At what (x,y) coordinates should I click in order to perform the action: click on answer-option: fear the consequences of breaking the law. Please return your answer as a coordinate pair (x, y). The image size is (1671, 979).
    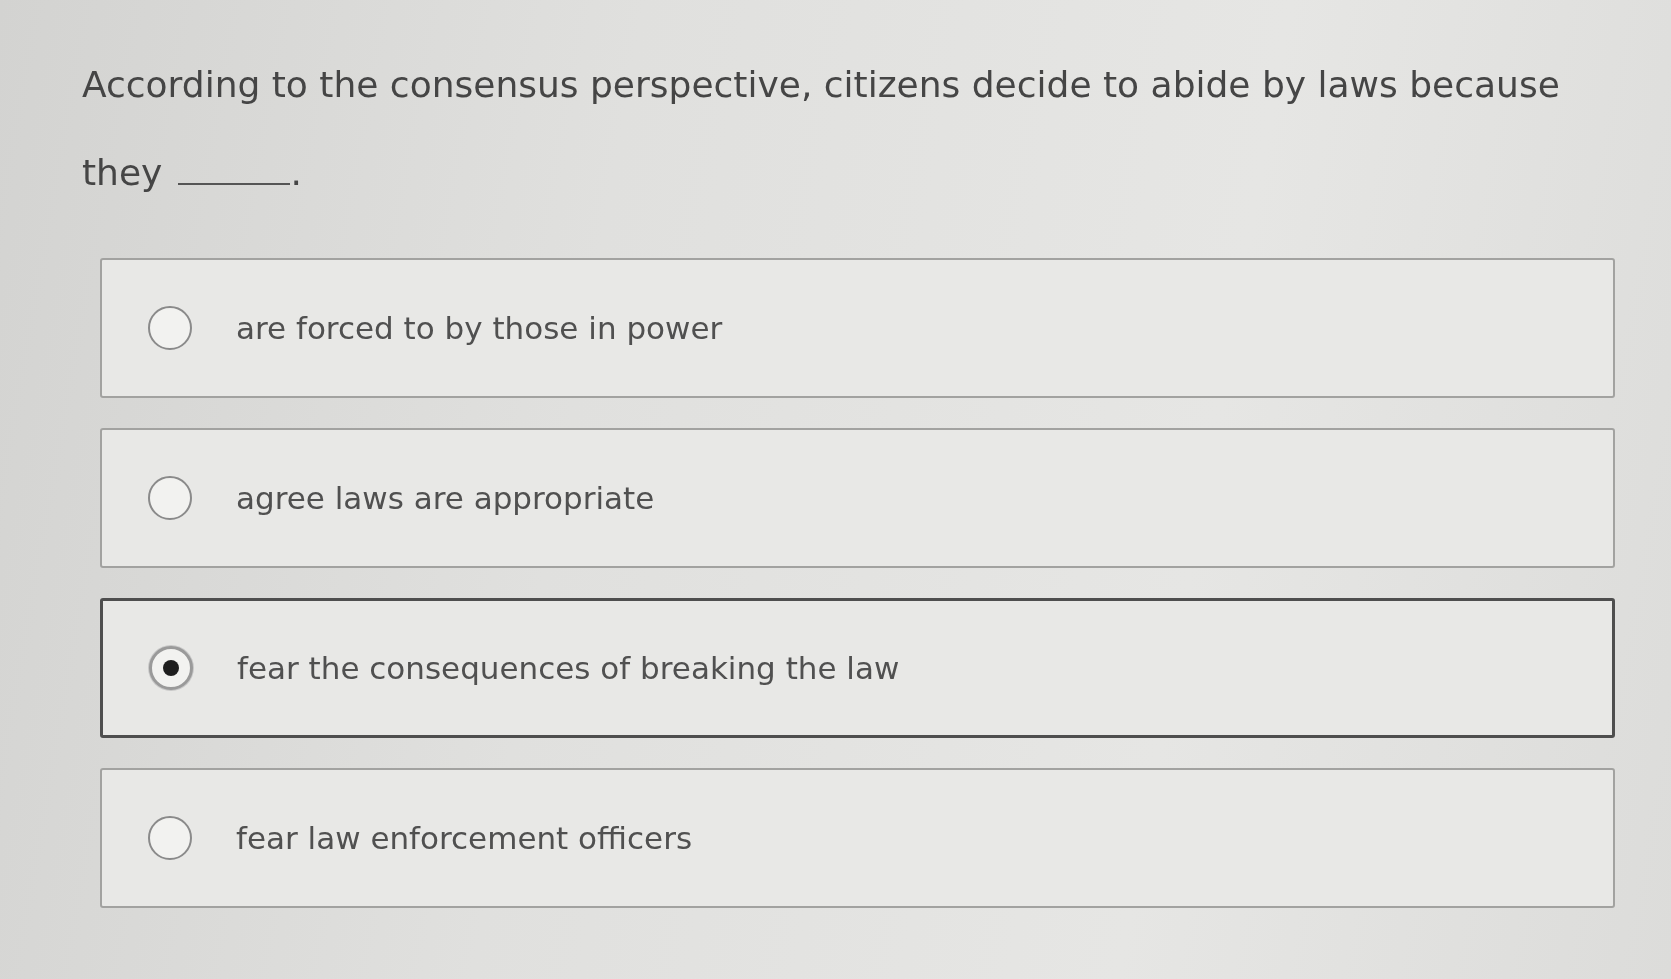
    Looking at the image, I should click on (857, 668).